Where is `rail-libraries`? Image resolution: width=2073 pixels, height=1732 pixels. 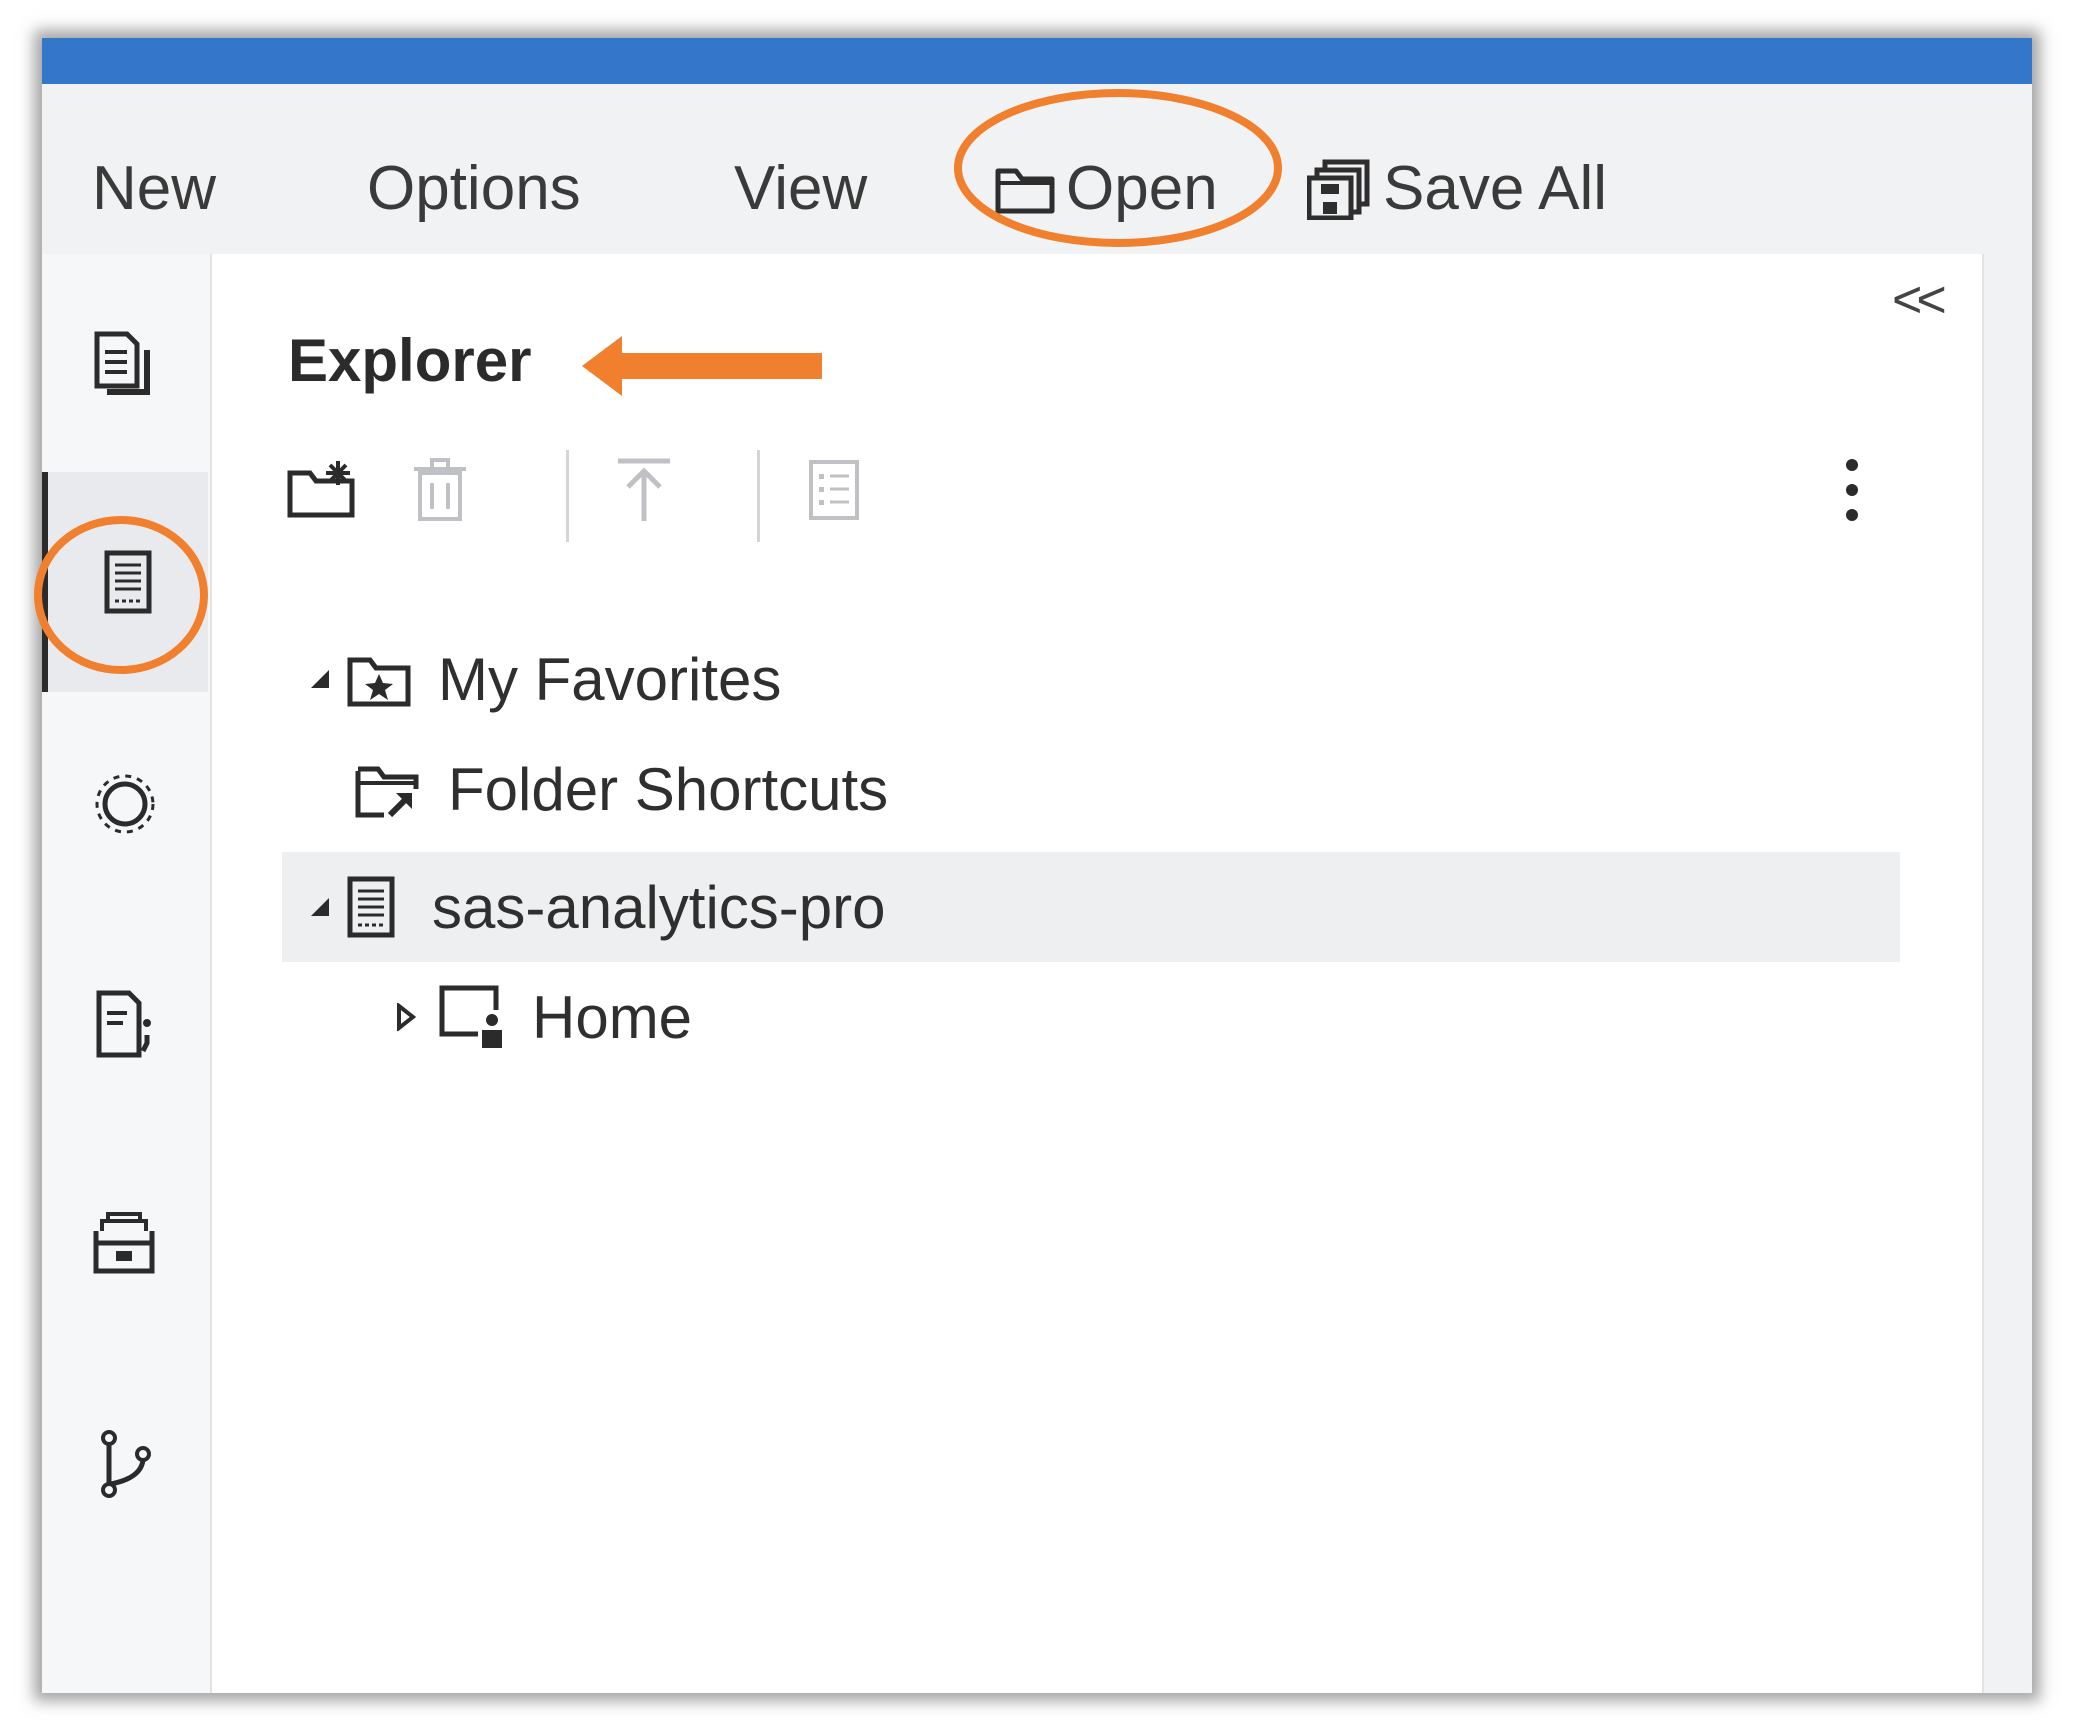
rail-libraries is located at coordinates (125, 1244).